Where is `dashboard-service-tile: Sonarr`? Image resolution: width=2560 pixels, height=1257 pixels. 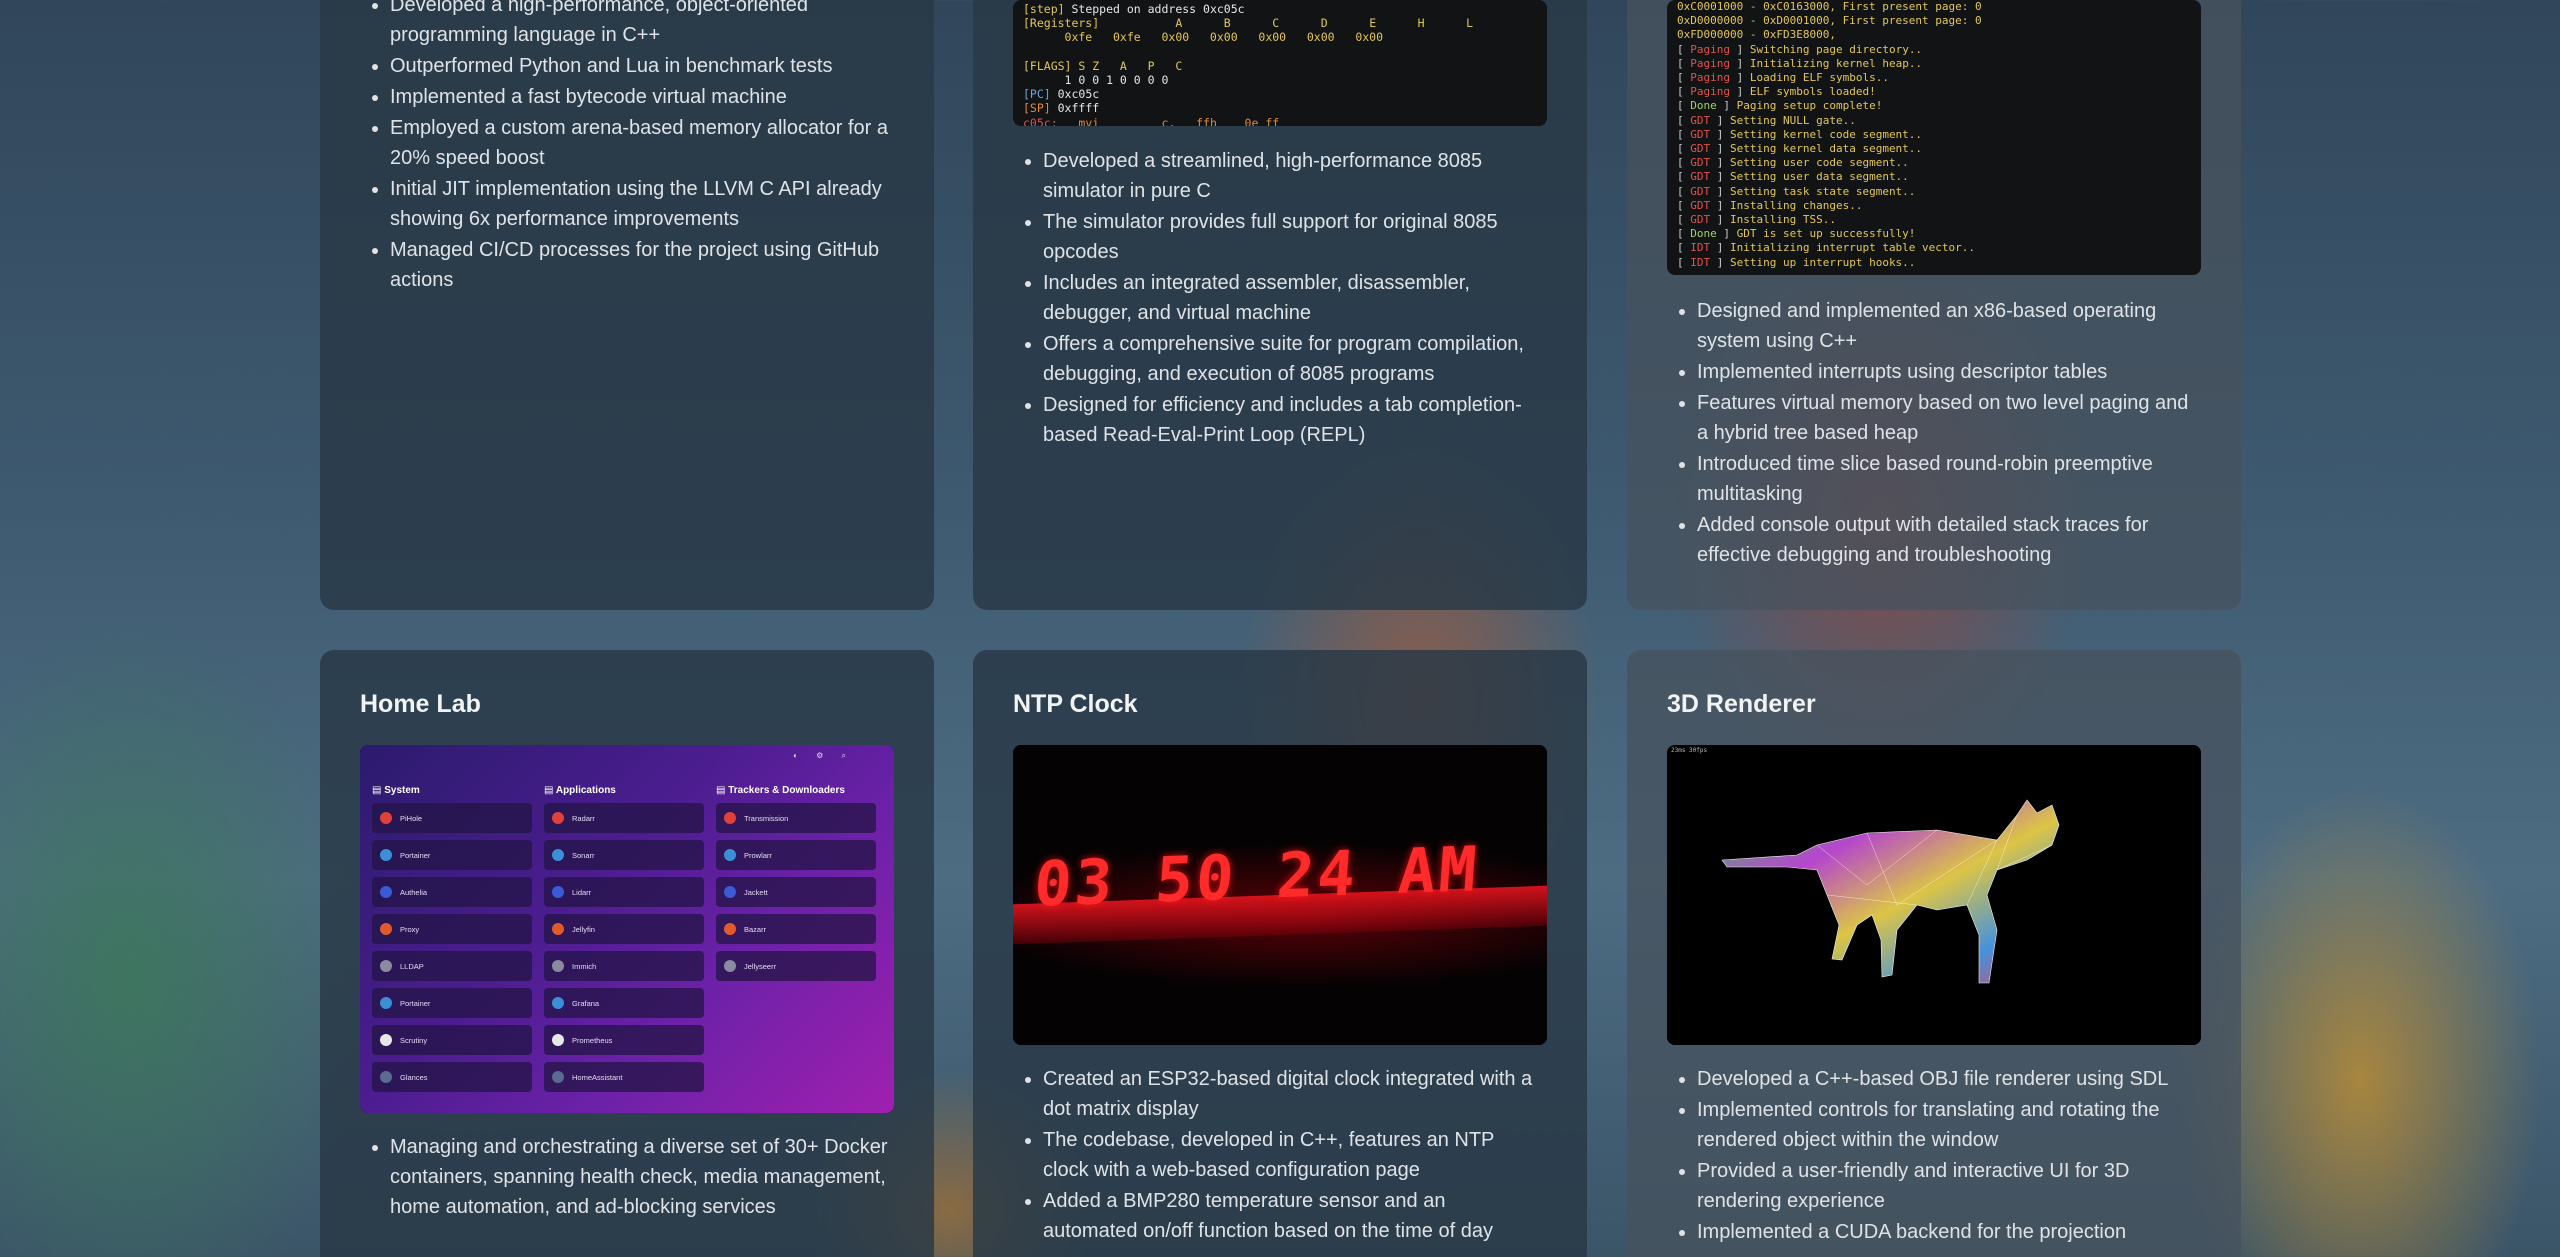
dashboard-service-tile: Sonarr is located at coordinates (624, 855).